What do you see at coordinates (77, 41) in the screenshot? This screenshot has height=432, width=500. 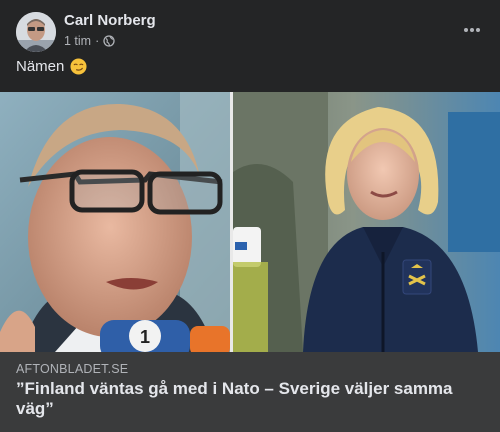 I see `post-time: 1 tim` at bounding box center [77, 41].